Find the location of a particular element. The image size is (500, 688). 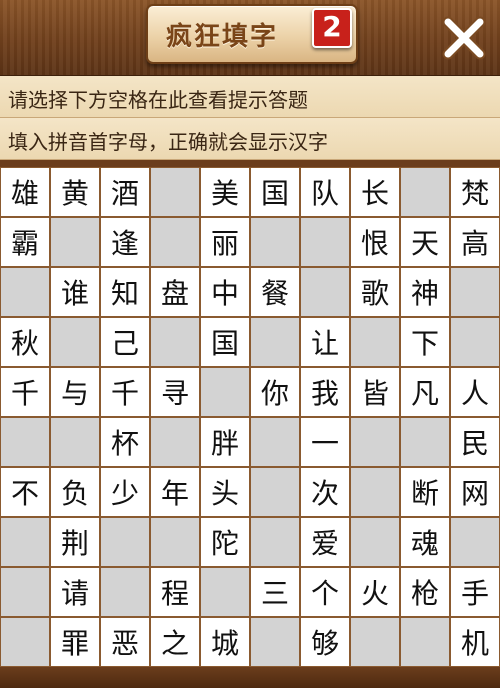

grid-cell-filled: 我 is located at coordinates (325, 392).